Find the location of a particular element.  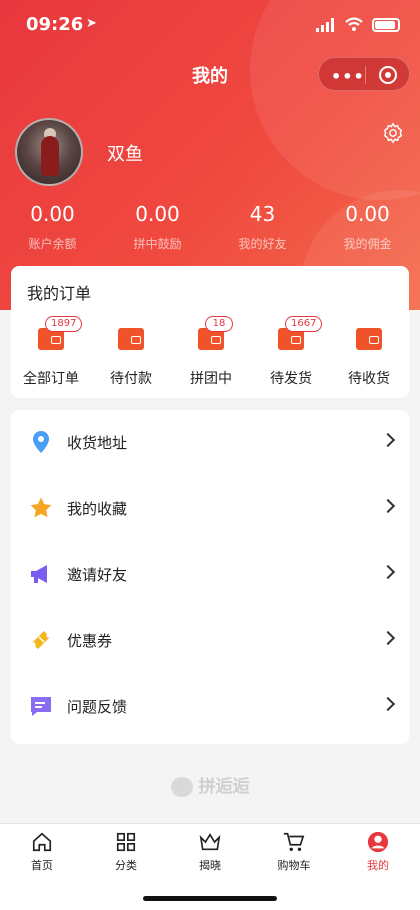

tab-me: 我的 is located at coordinates (378, 852).